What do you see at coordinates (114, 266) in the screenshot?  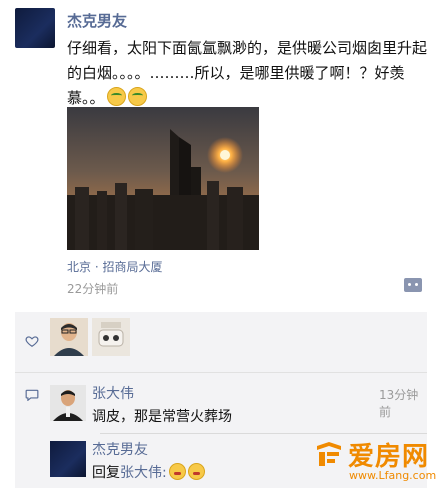 I see `location-link: 北京 · 招商局大厦` at bounding box center [114, 266].